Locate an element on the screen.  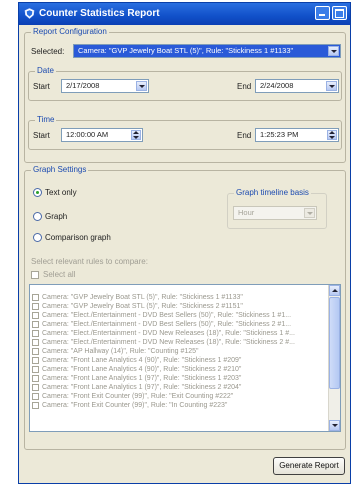
time-group-label: Time is located at coordinates (46, 119).